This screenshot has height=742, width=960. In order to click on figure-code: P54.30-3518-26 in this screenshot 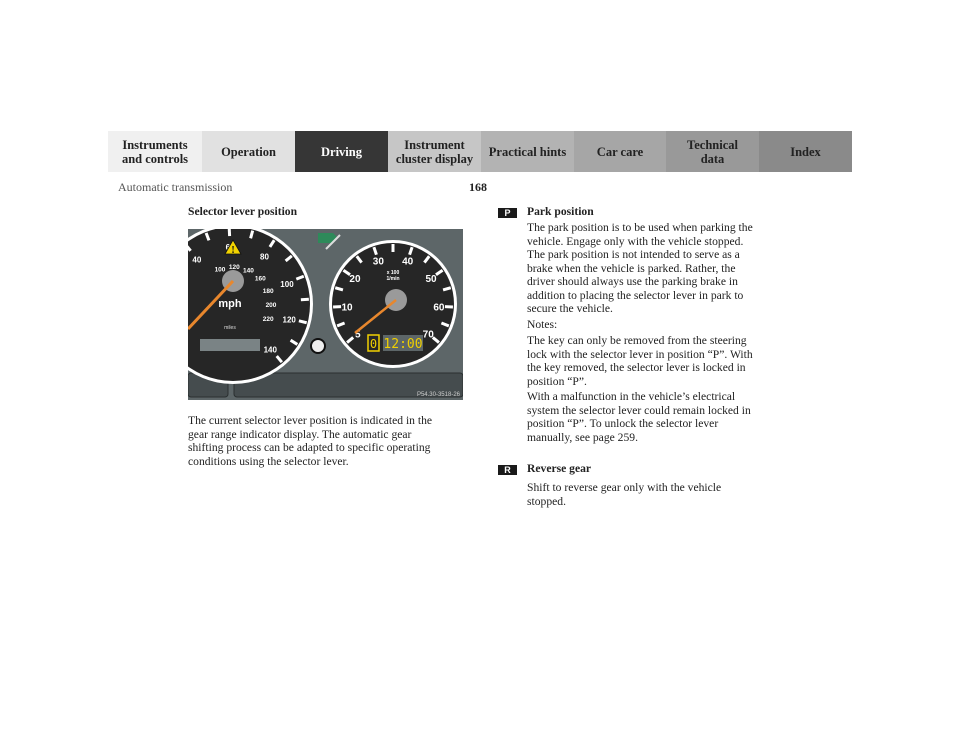, I will do `click(439, 395)`.